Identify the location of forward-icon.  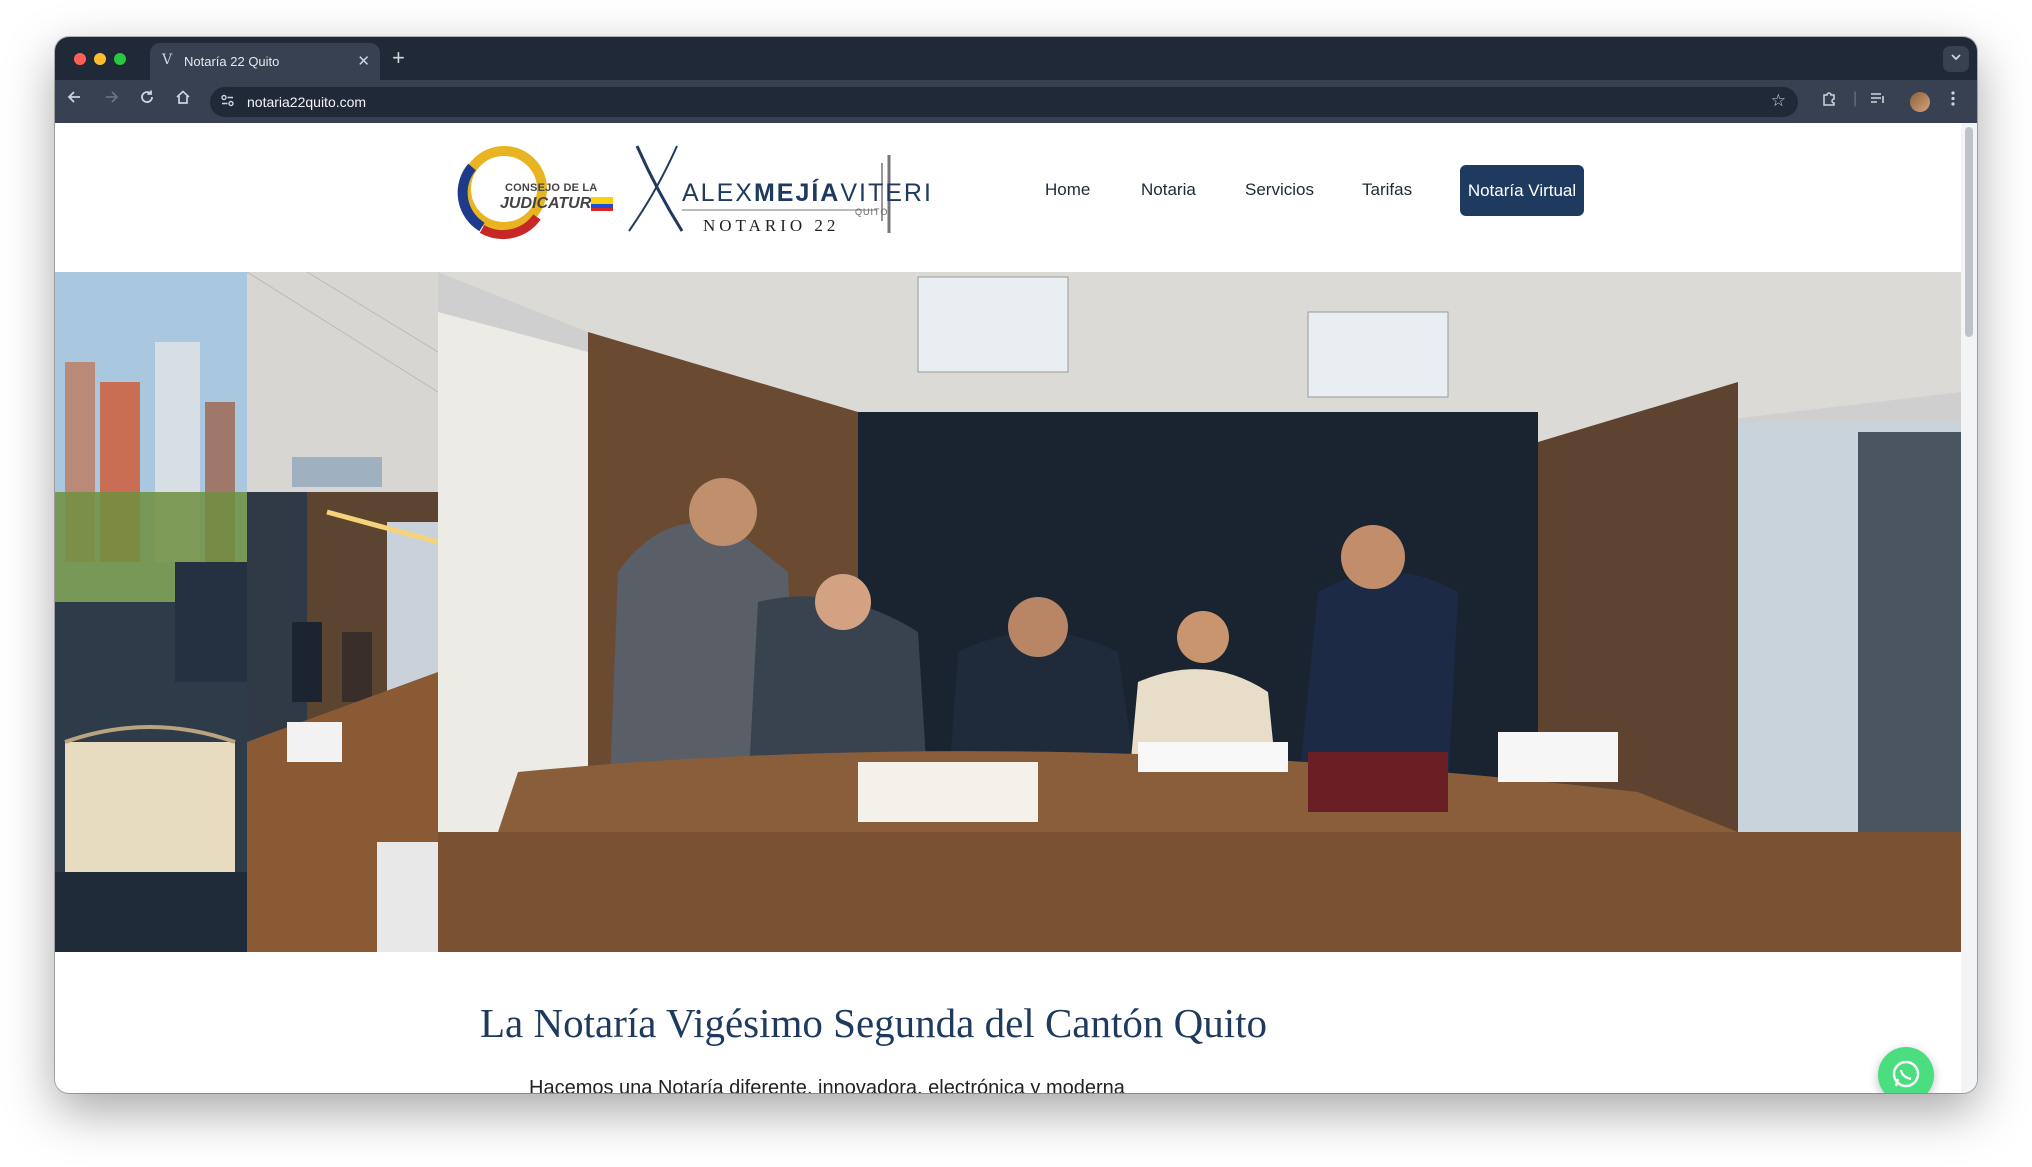
(111, 99).